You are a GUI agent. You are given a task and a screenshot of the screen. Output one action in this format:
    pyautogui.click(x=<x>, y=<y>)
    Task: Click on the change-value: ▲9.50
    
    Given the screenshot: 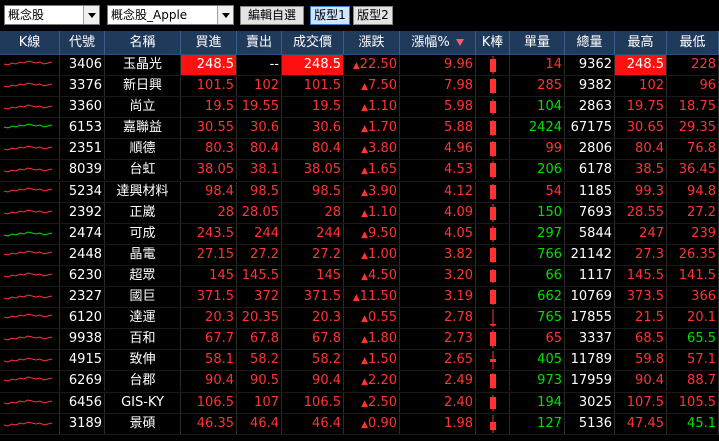 What is the action you would take?
    pyautogui.click(x=372, y=233)
    